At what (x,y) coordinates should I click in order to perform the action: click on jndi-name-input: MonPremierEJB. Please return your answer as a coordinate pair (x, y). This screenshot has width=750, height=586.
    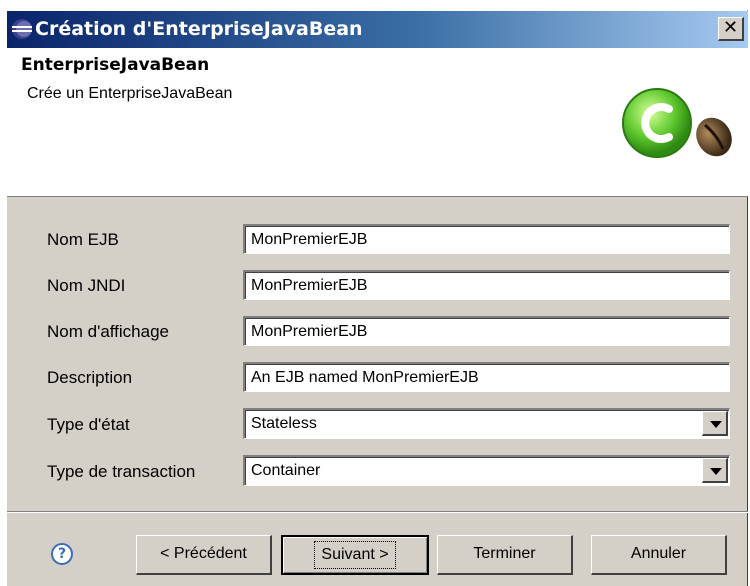
    Looking at the image, I should click on (486, 285).